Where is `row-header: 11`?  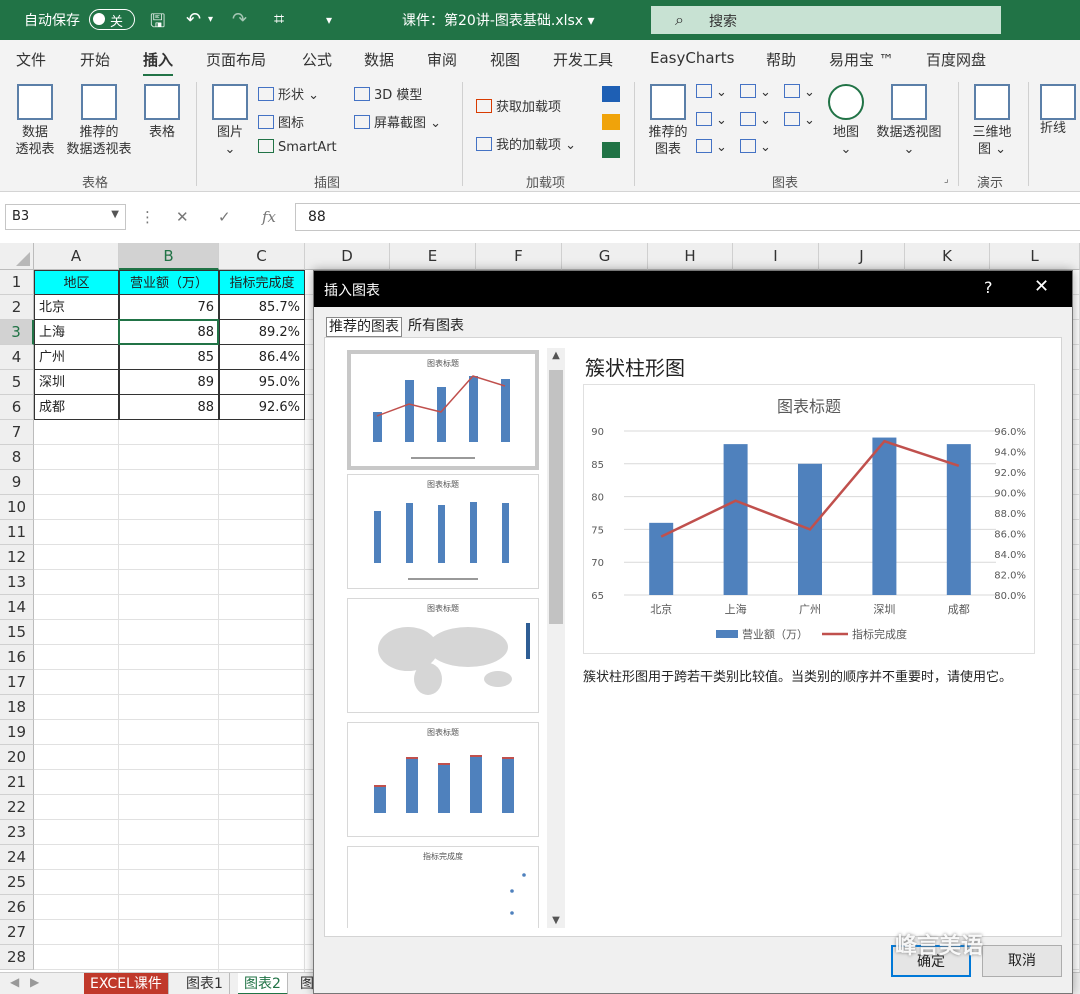
row-header: 11 is located at coordinates (17, 532).